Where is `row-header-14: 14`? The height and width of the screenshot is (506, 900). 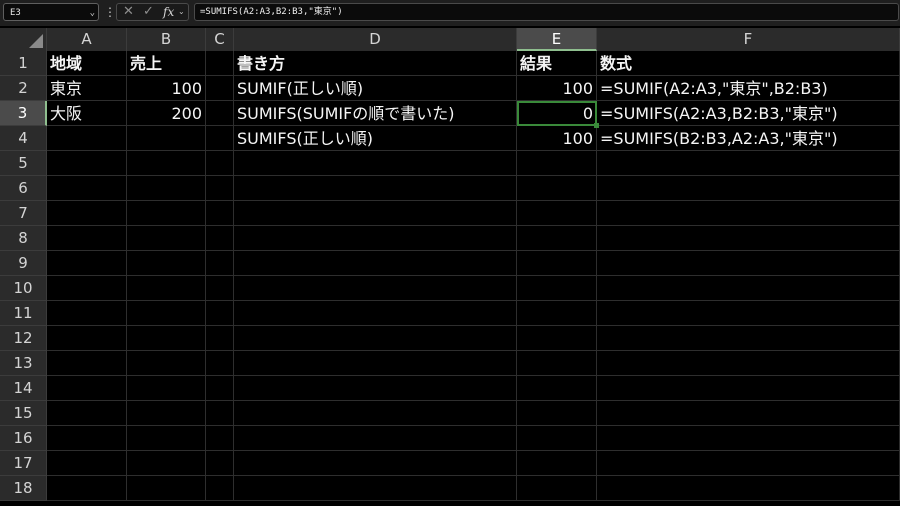 row-header-14: 14 is located at coordinates (23, 388).